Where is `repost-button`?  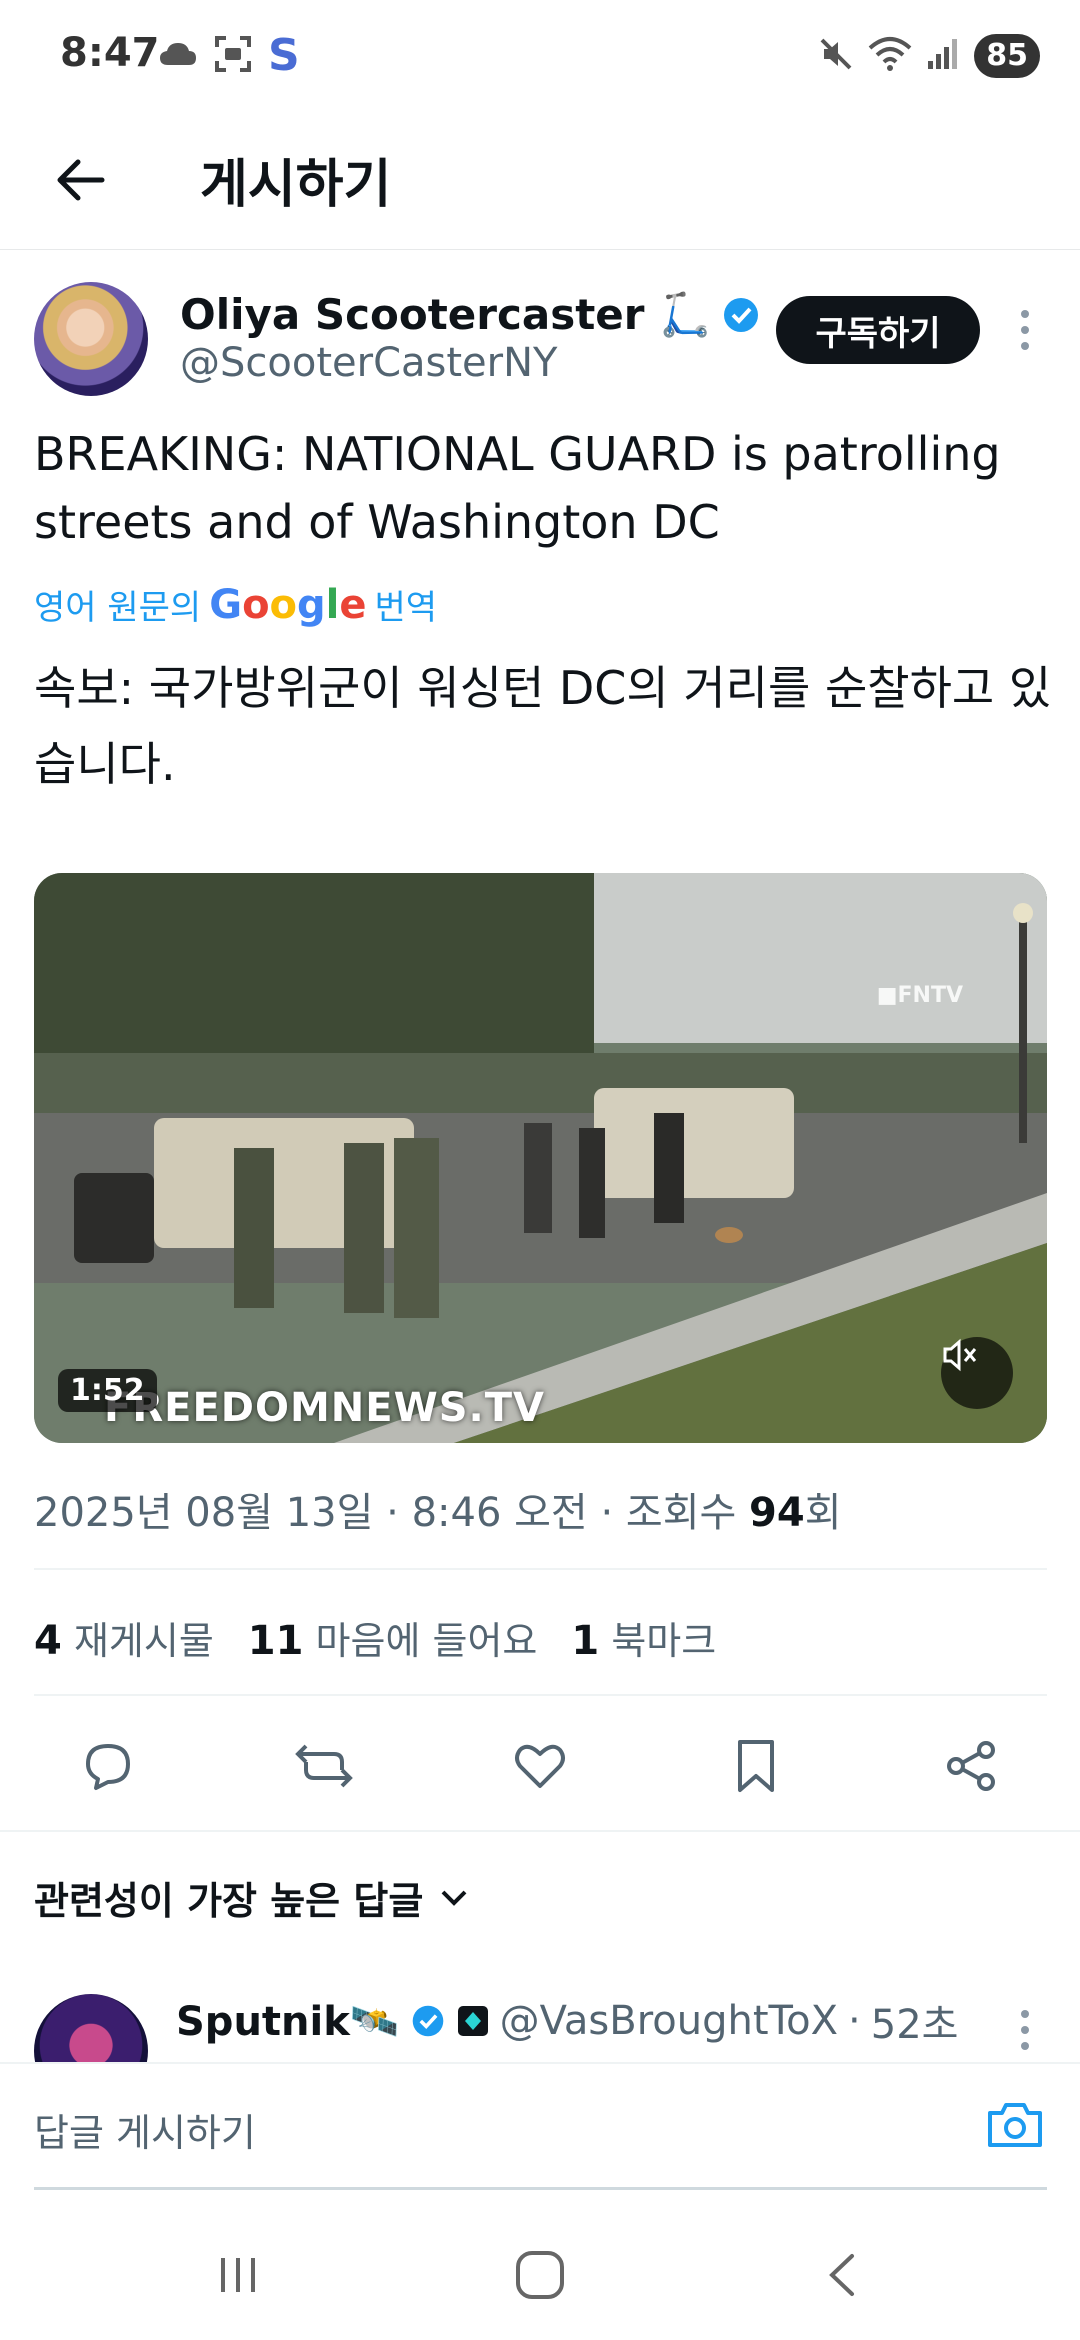
repost-button is located at coordinates (324, 1766).